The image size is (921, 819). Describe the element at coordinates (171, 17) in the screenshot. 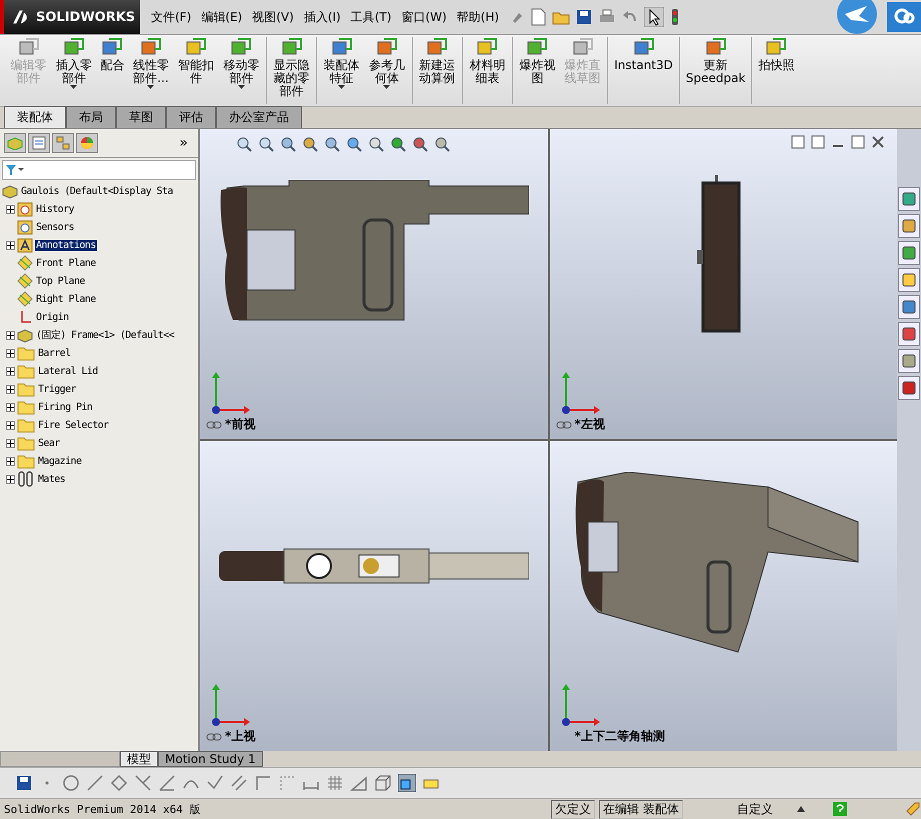

I see `menu-item: 文件(F)` at that location.